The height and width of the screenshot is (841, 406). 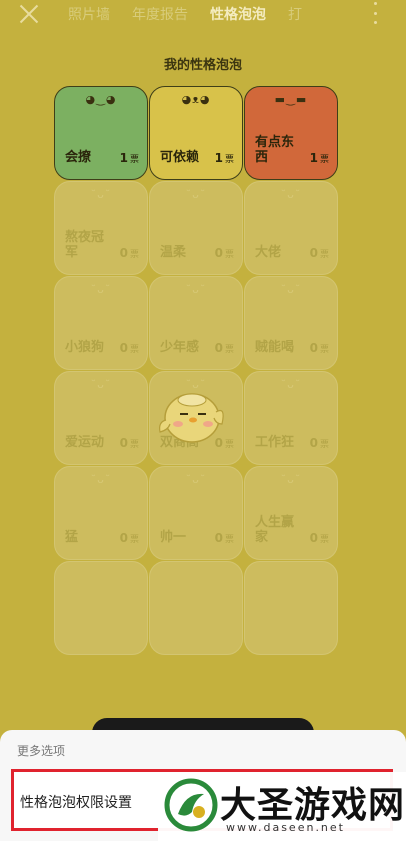 I want to click on bubble-name: 工作狂, so click(x=275, y=442).